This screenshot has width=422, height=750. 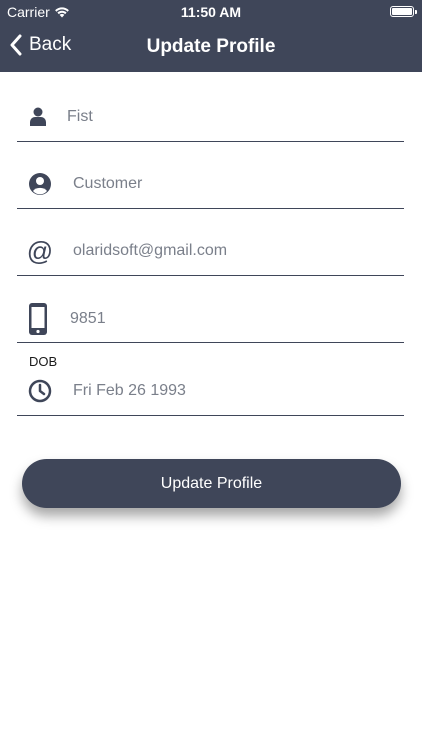 I want to click on mobile-phone-icon, so click(x=38, y=319).